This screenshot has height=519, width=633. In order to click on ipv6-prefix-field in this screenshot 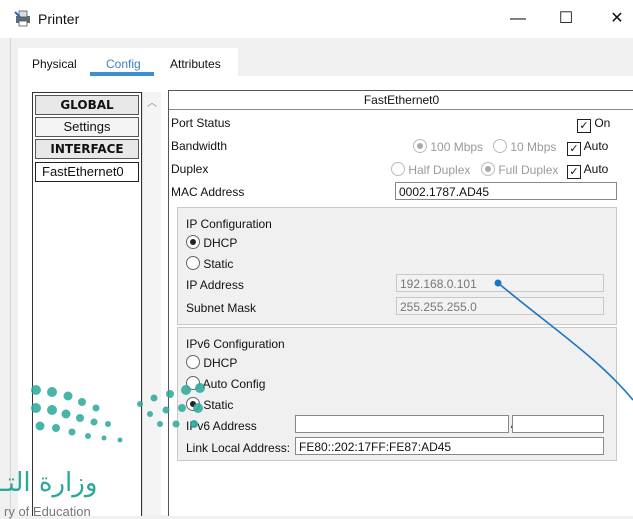, I will do `click(558, 424)`.